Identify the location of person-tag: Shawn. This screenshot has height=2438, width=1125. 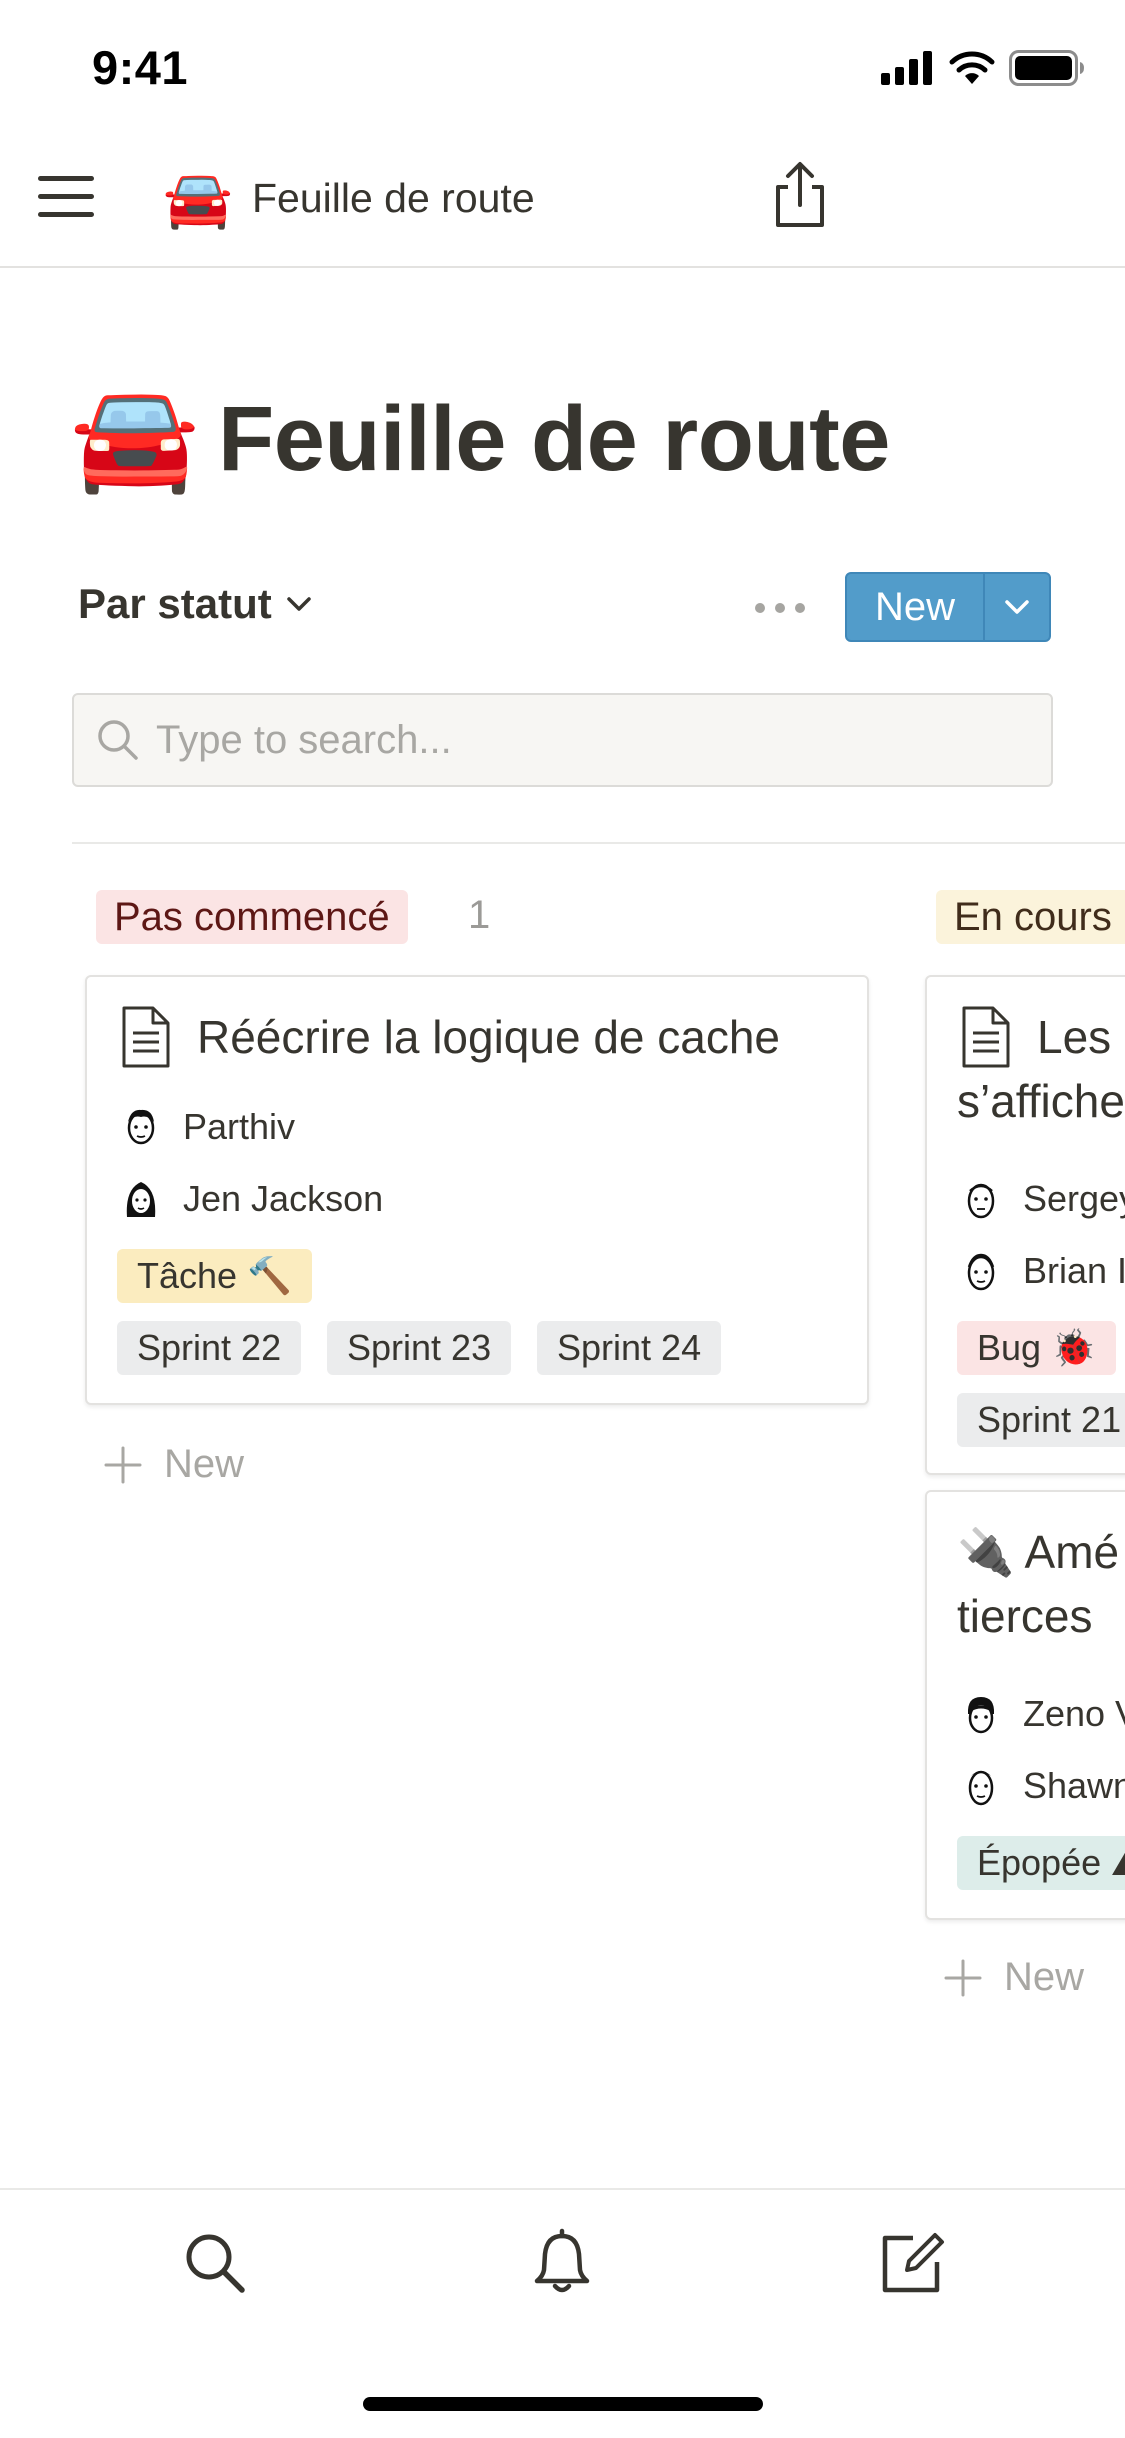
(1043, 1786).